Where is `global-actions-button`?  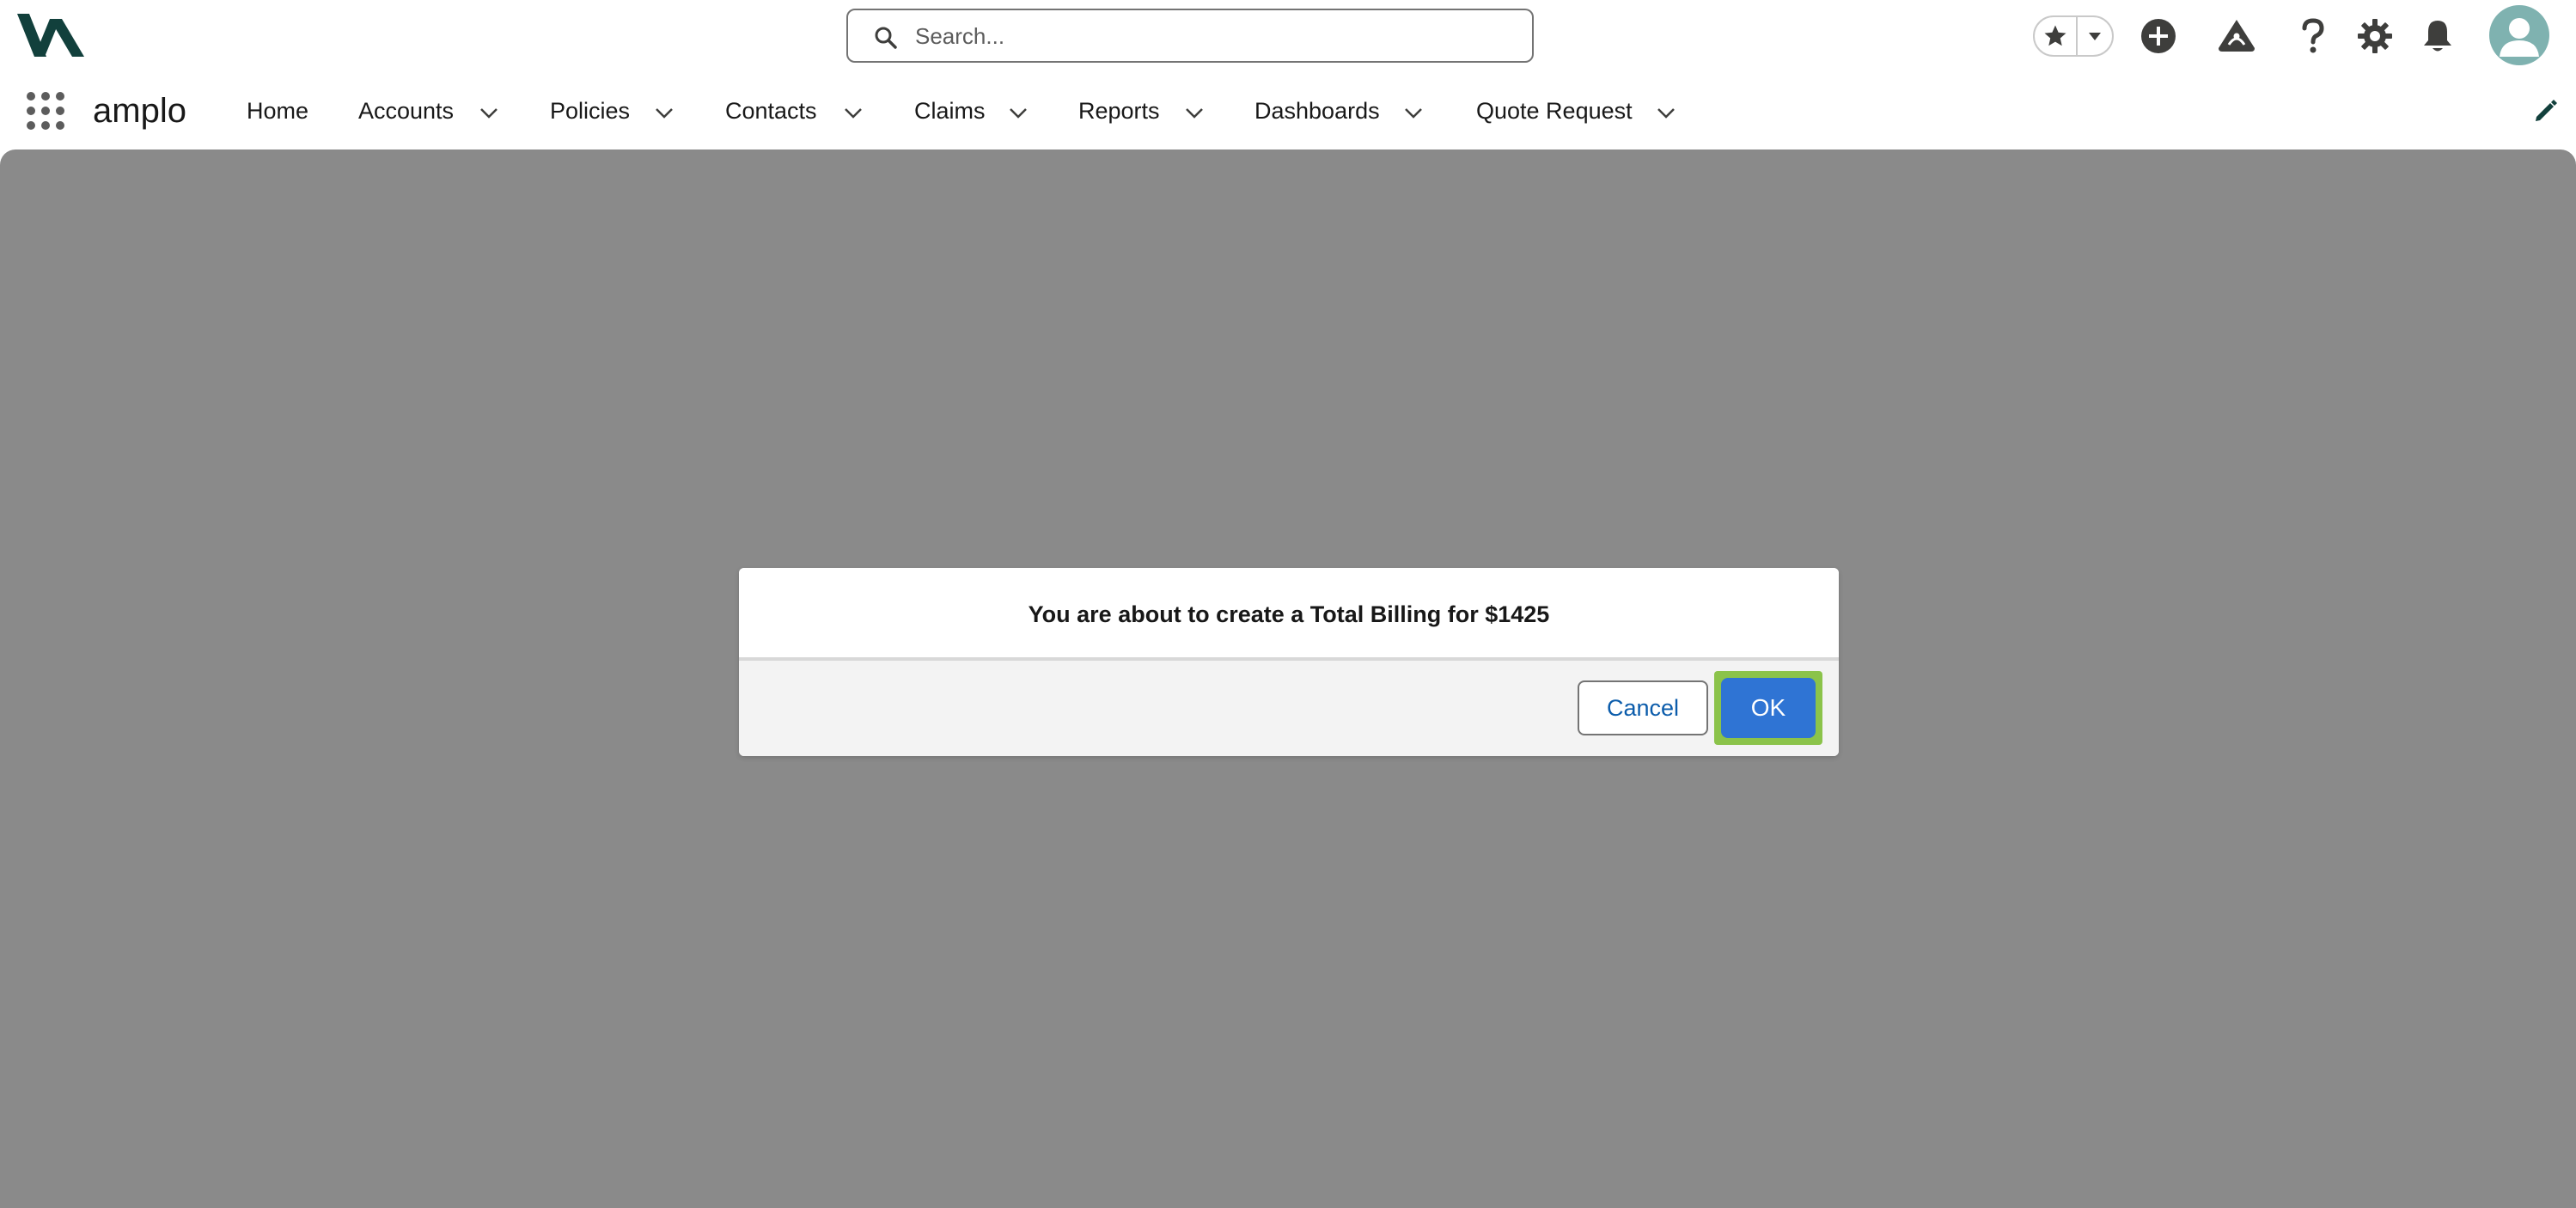
global-actions-button is located at coordinates (2158, 36).